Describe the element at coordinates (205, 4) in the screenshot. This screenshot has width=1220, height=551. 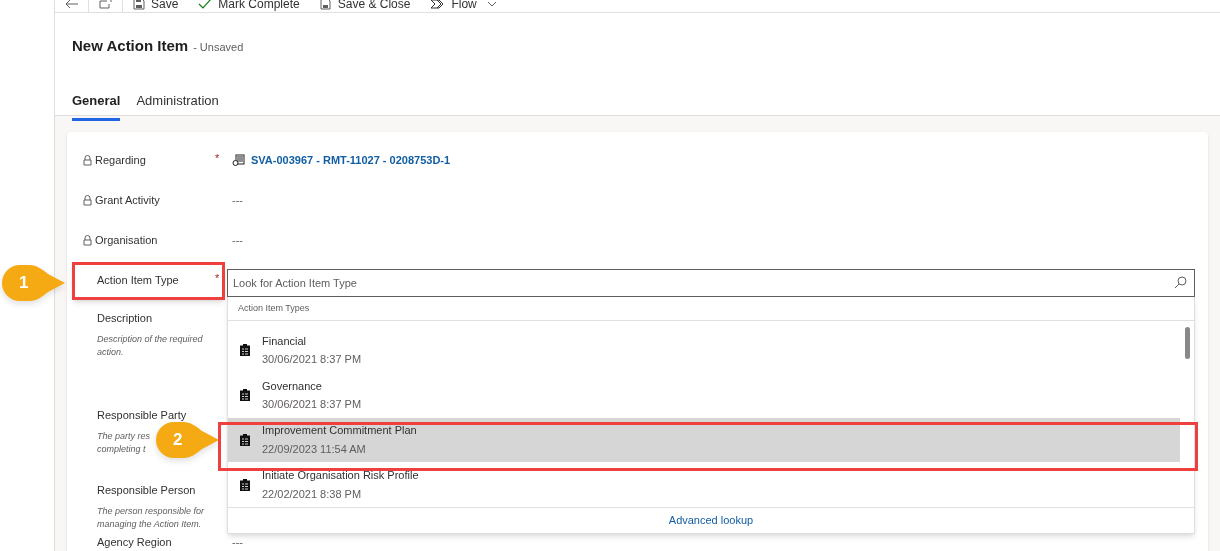
I see `checkmark-icon` at that location.